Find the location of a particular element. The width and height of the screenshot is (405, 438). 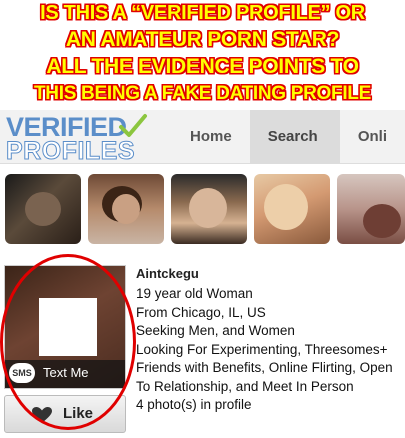

headline-line-3: ALL THE EVIDENCE POINTS TO is located at coordinates (202, 66).